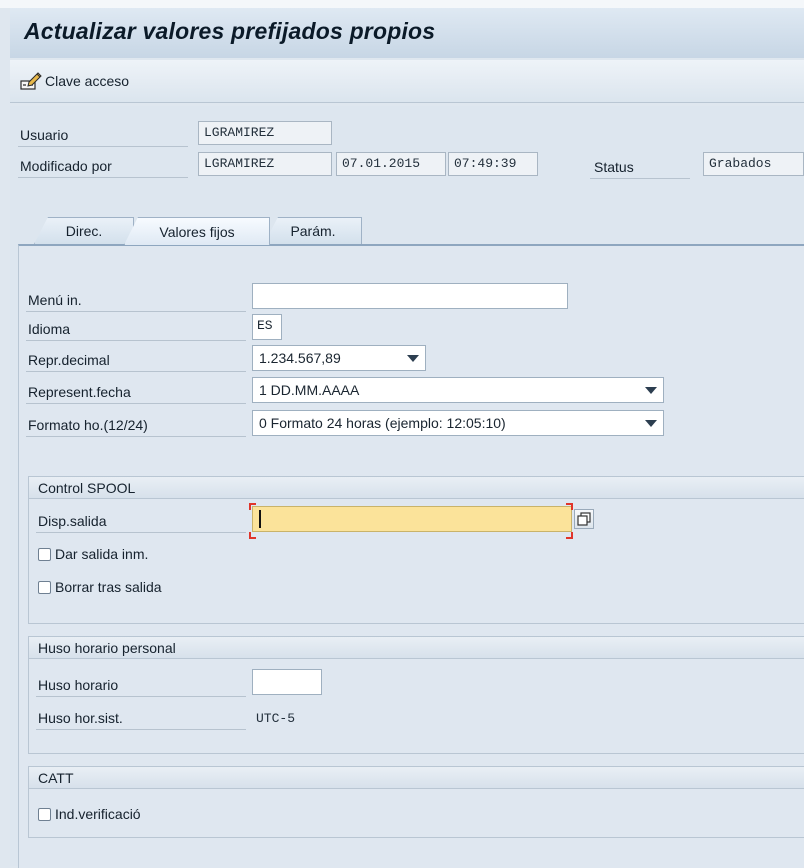  I want to click on catt-group: CATT, so click(416, 802).